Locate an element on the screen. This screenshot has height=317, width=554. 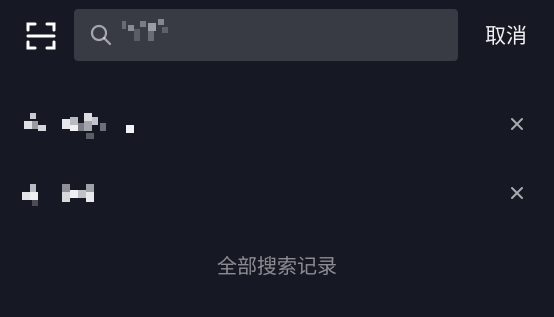
all-search-history-link: 全部搜索记录 is located at coordinates (277, 266).